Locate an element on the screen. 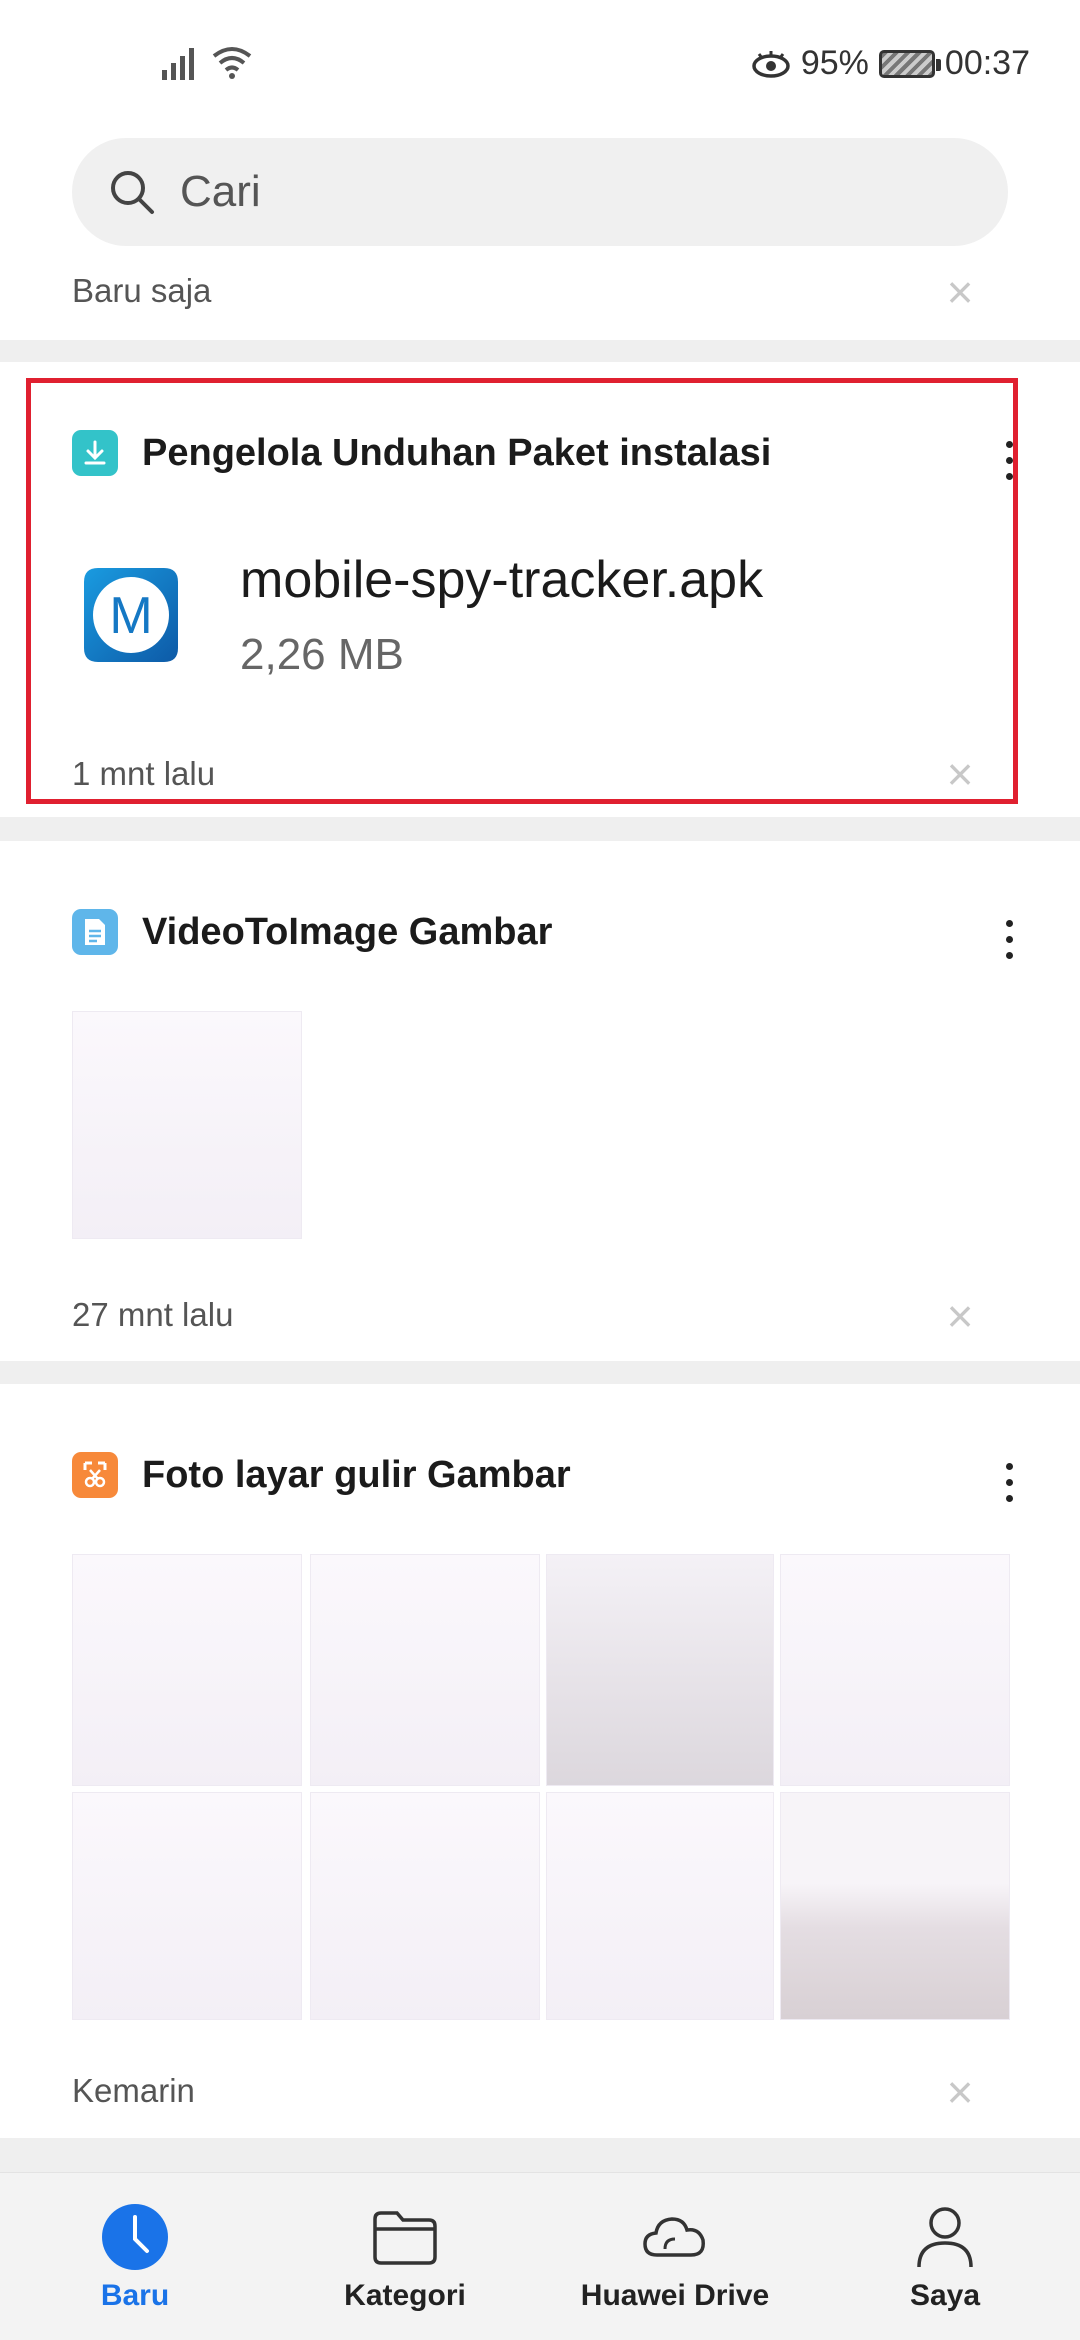  nav-item-huawei-drive: Huawei Drive is located at coordinates (675, 2256).